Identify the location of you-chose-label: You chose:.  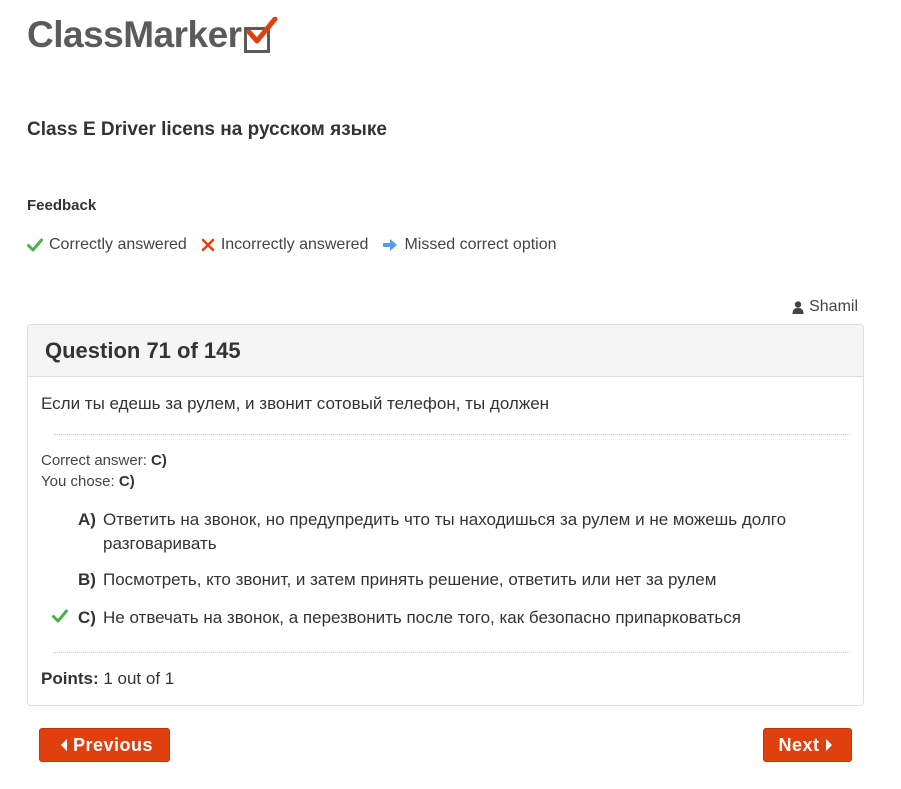
(78, 481).